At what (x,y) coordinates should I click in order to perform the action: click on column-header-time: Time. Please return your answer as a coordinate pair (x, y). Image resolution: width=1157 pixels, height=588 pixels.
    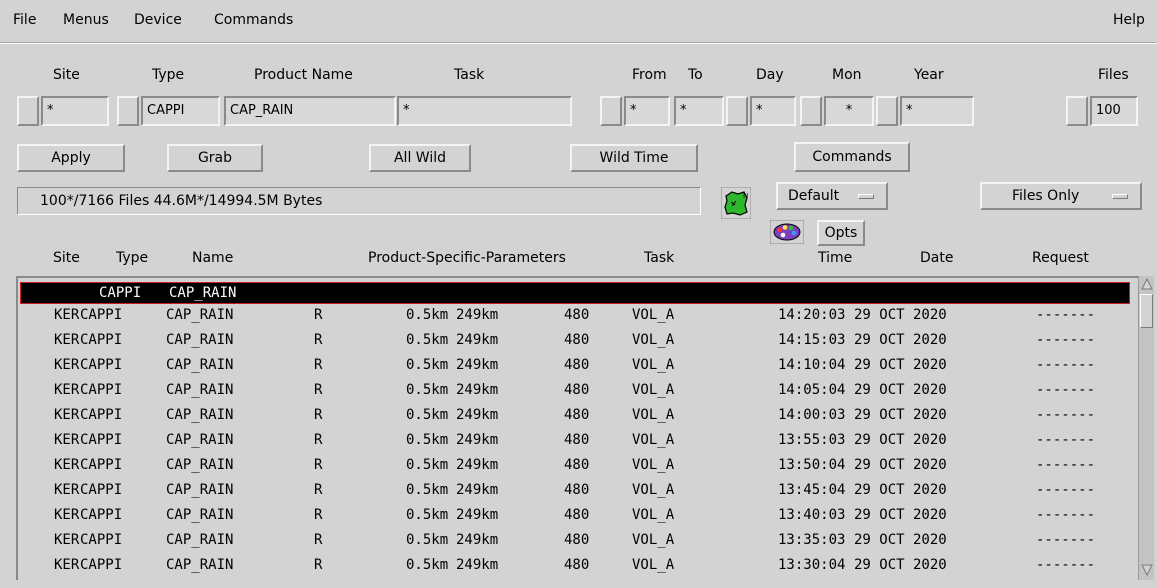
    Looking at the image, I should click on (835, 258).